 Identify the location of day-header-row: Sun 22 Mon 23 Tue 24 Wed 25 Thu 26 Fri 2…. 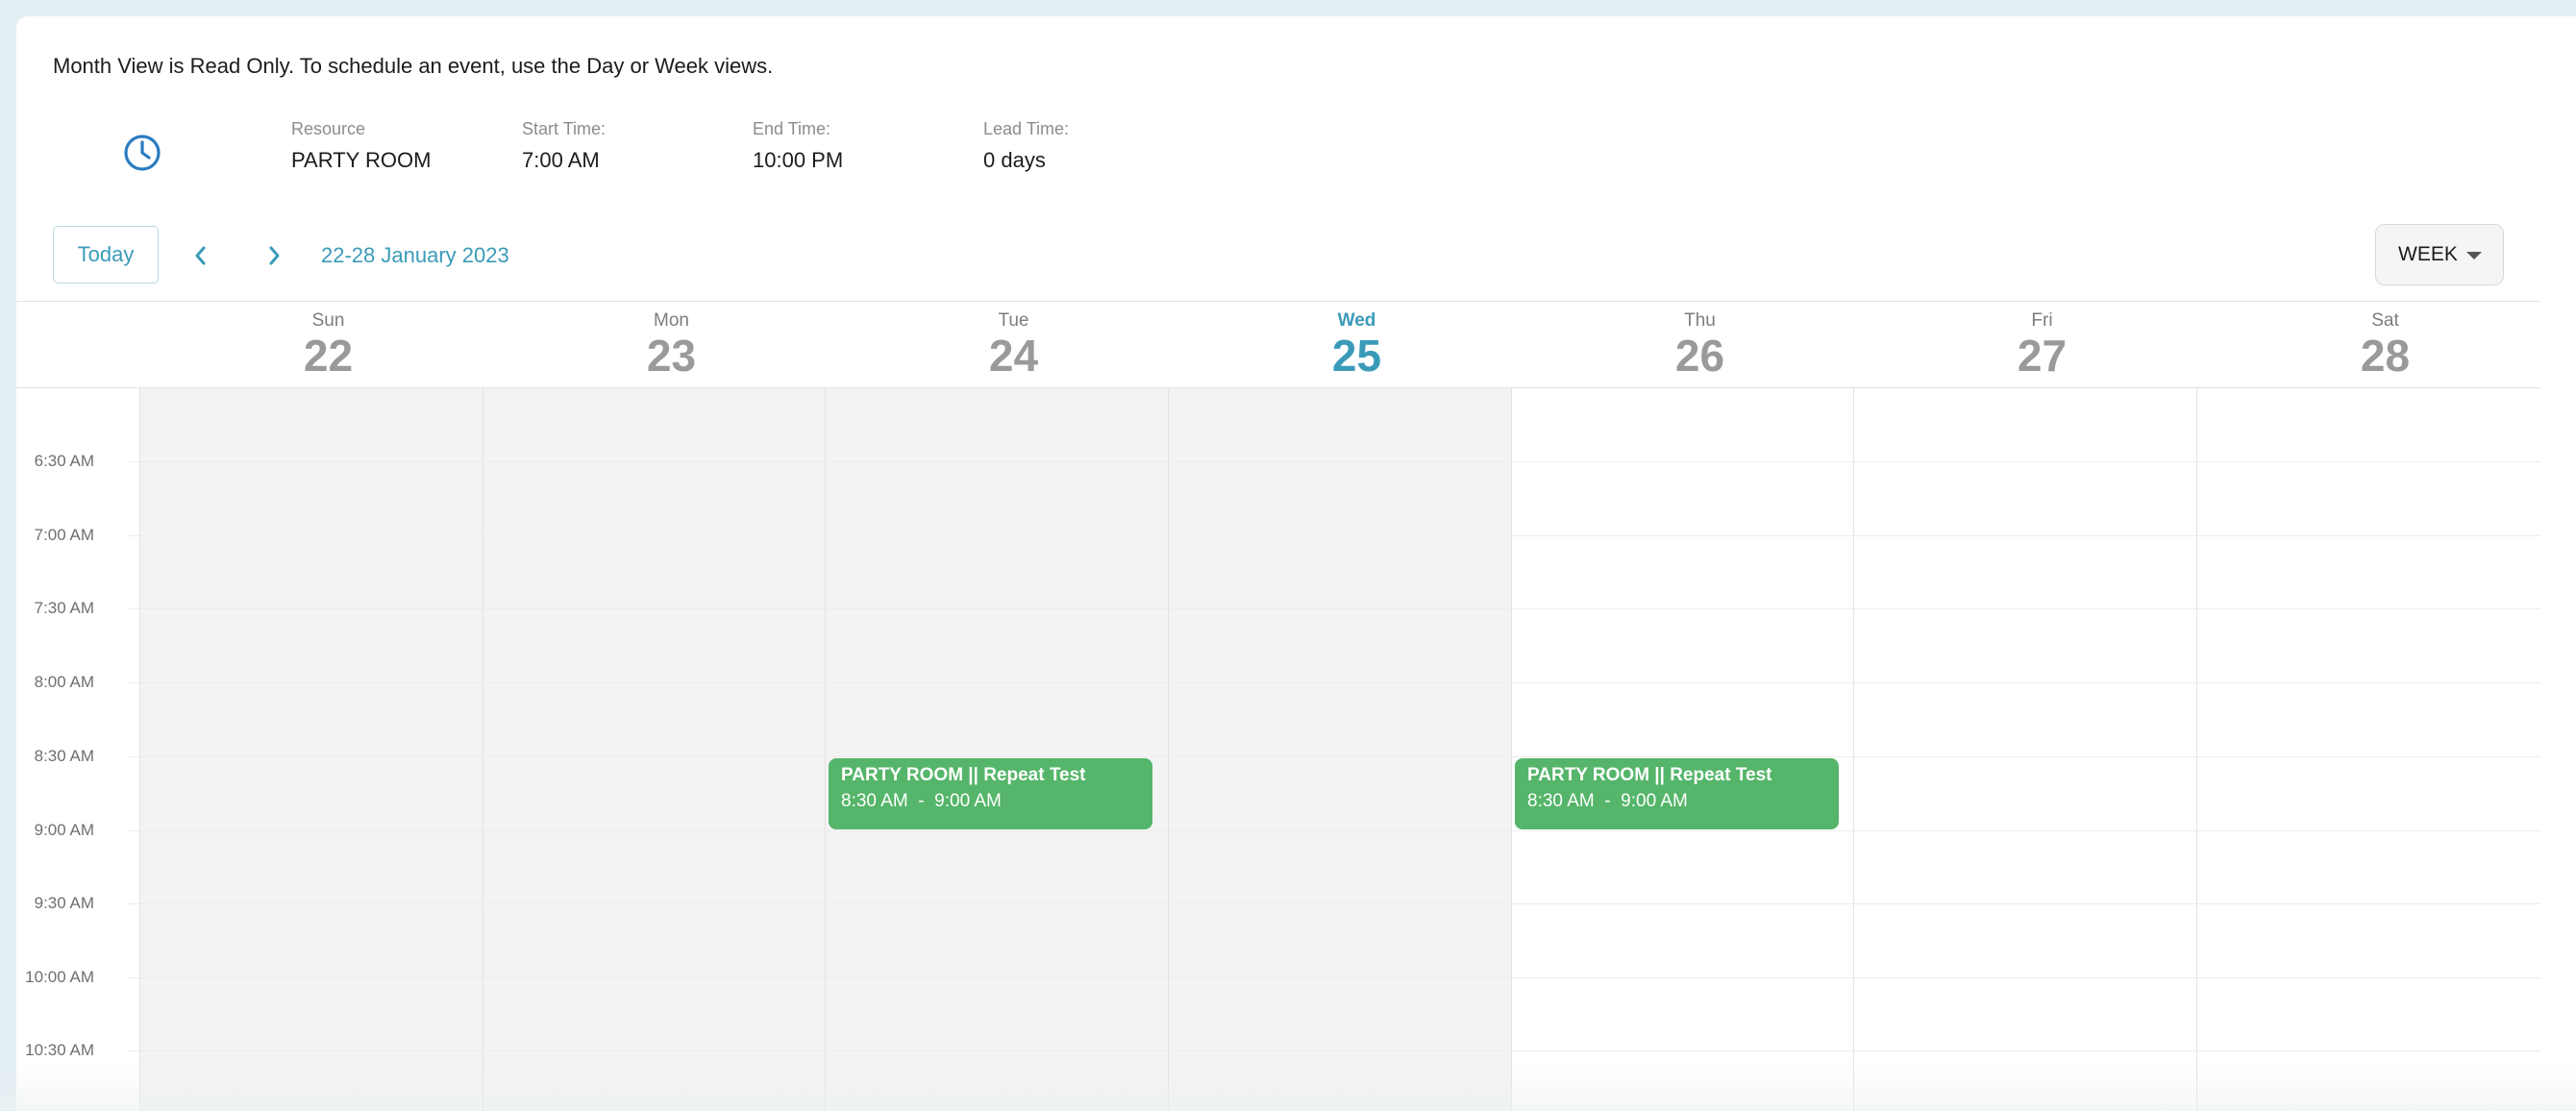
(1278, 344).